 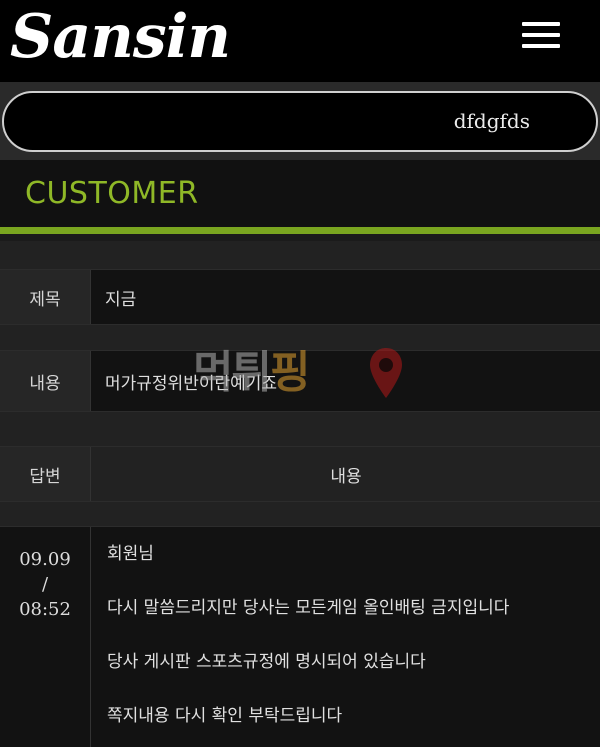 I want to click on user-bar-area: dfdgfds, so click(x=300, y=121).